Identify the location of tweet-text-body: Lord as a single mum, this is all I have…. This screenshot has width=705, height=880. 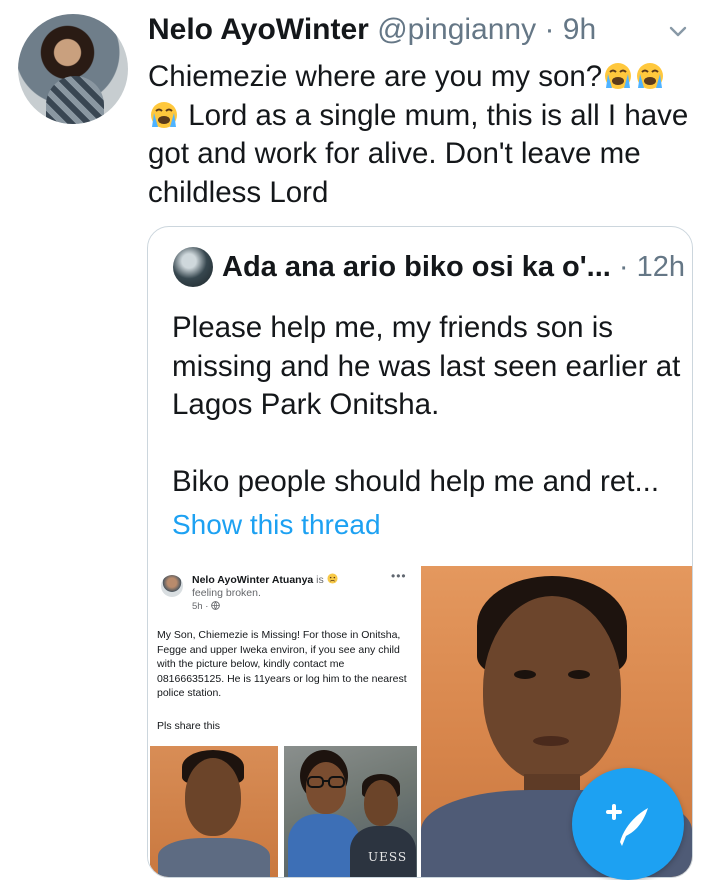
(418, 153).